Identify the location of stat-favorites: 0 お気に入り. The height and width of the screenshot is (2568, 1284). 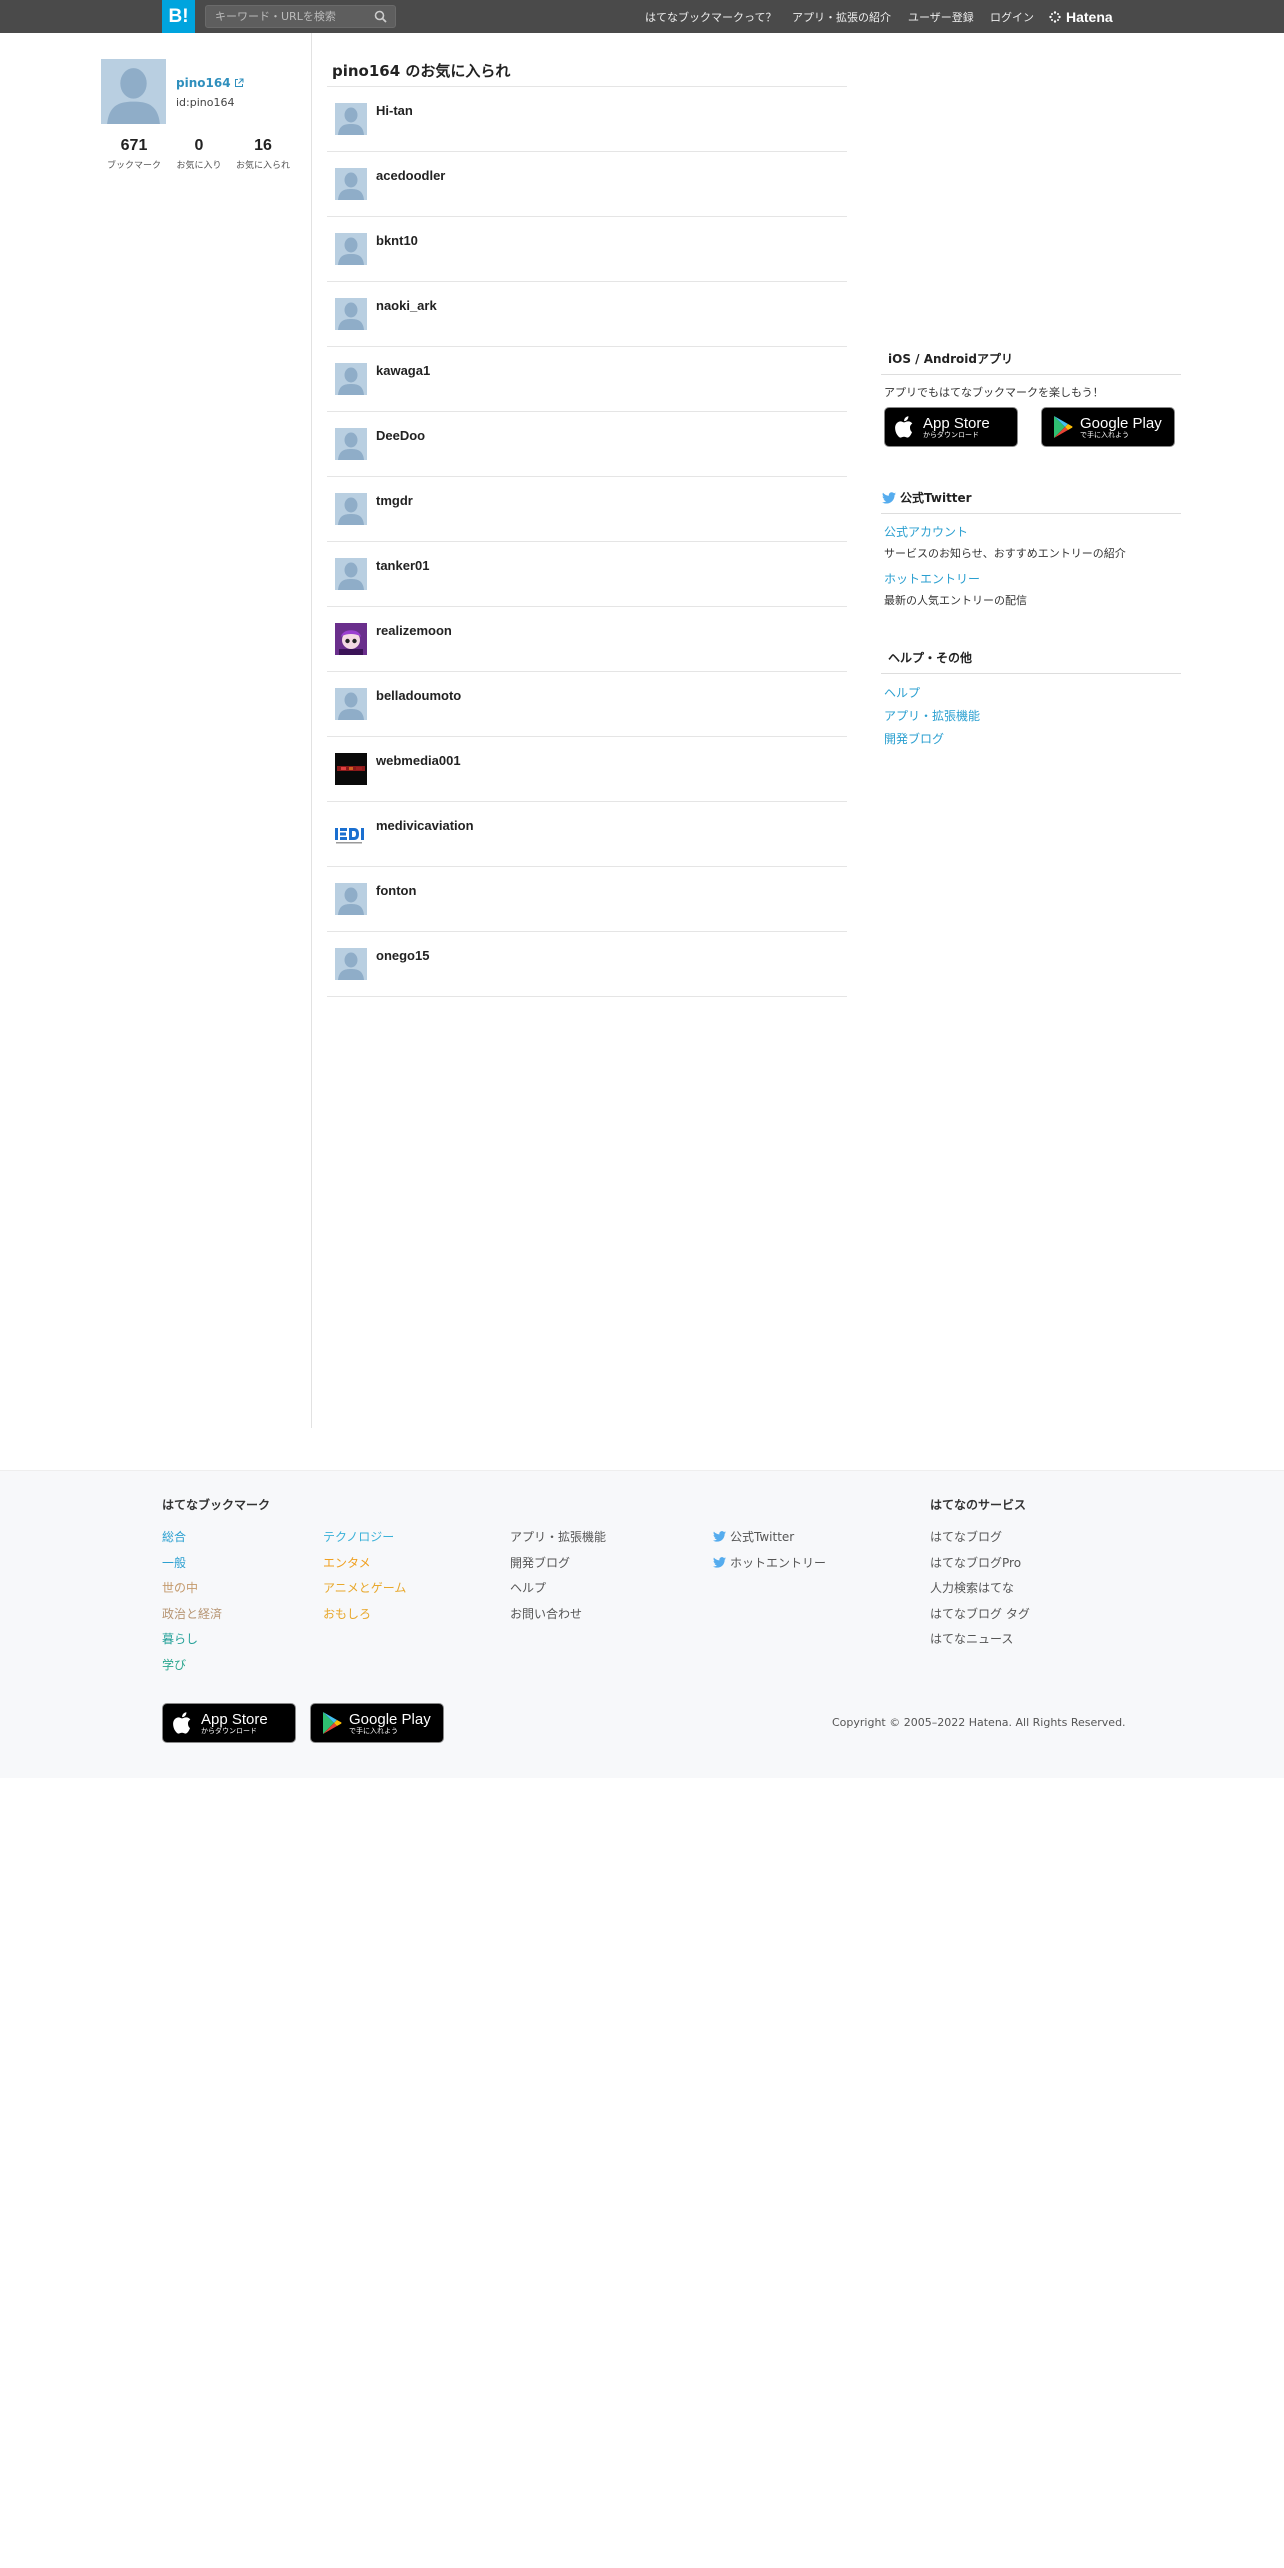
(199, 154).